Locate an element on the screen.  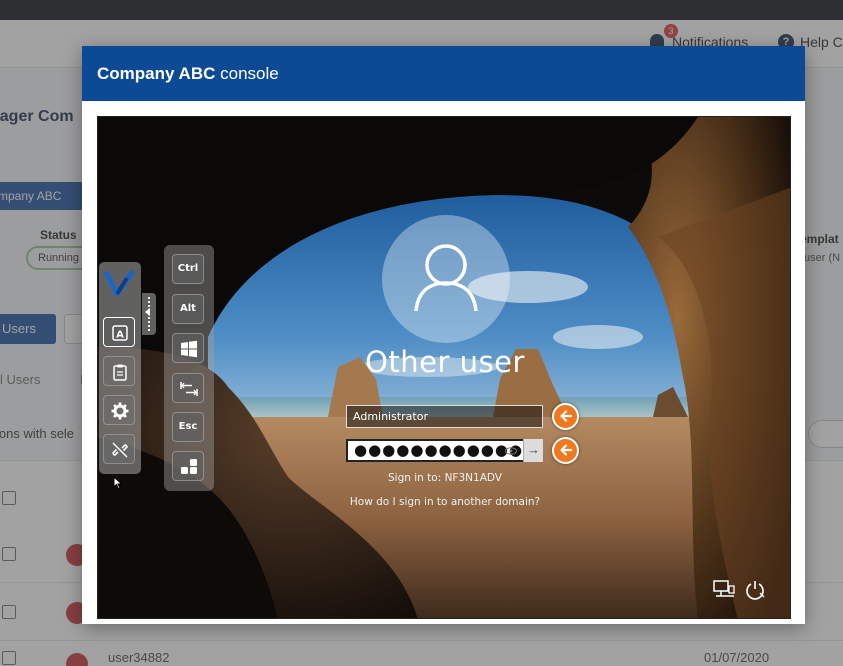
alt-key: Alt is located at coordinates (188, 309).